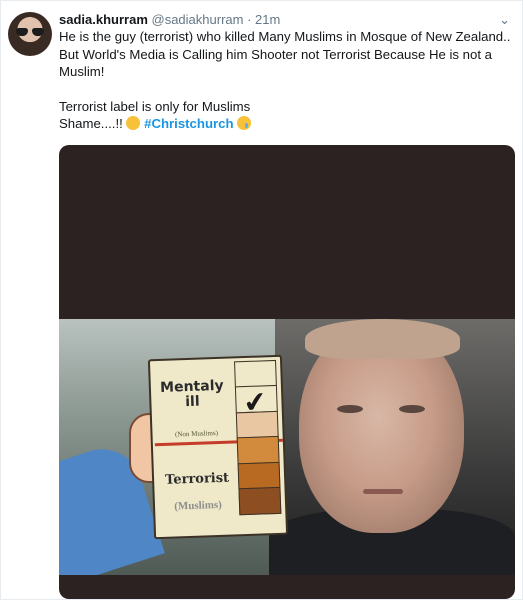 This screenshot has height=600, width=523. What do you see at coordinates (198, 19) in the screenshot?
I see `user-handle: @sadiakhurram` at bounding box center [198, 19].